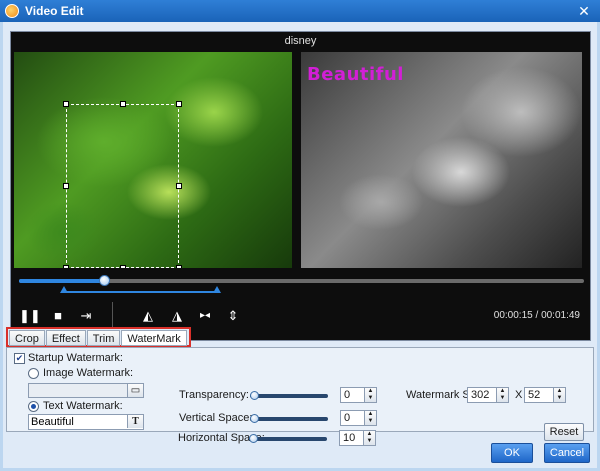  Describe the element at coordinates (357, 438) in the screenshot. I see `horizontal-space-spinner: 10 ▲ ▼` at that location.